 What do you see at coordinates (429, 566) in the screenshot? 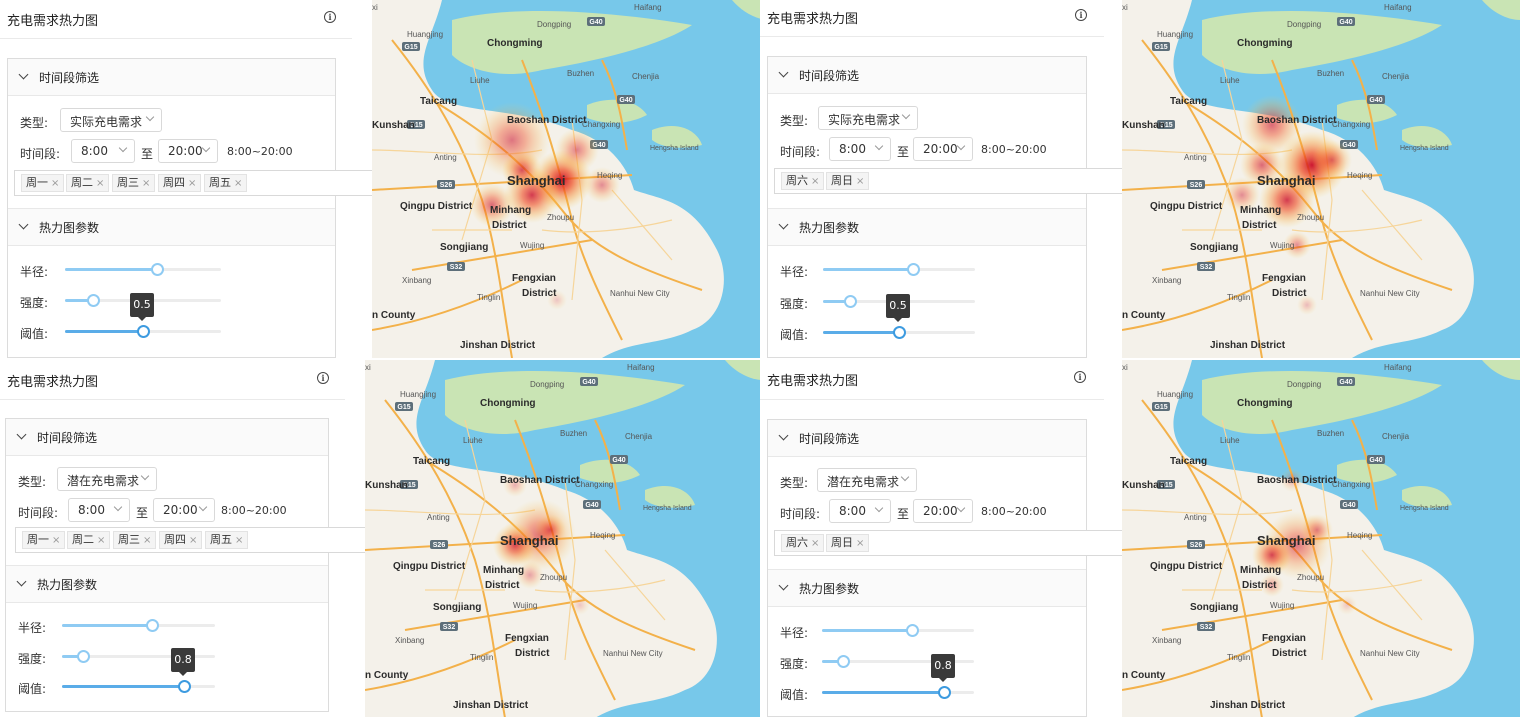
I see `map-label: Qingpu District` at bounding box center [429, 566].